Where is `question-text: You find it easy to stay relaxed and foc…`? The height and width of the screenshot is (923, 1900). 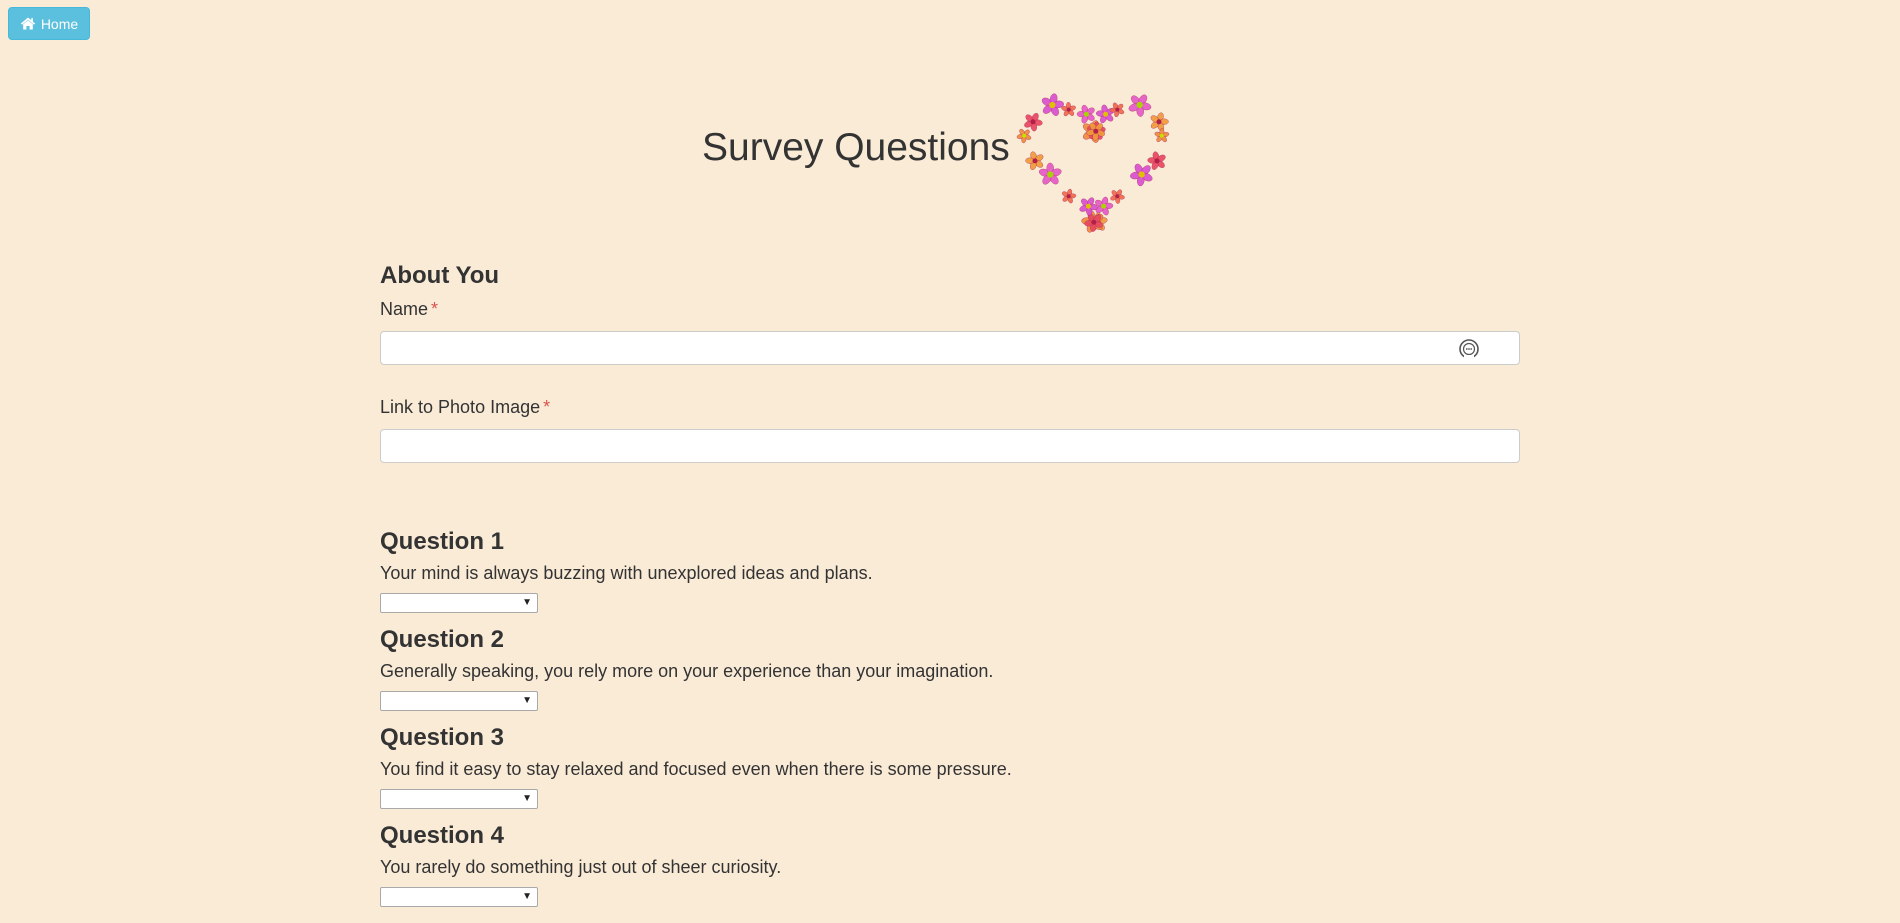 question-text: You find it easy to stay relaxed and foc… is located at coordinates (696, 769).